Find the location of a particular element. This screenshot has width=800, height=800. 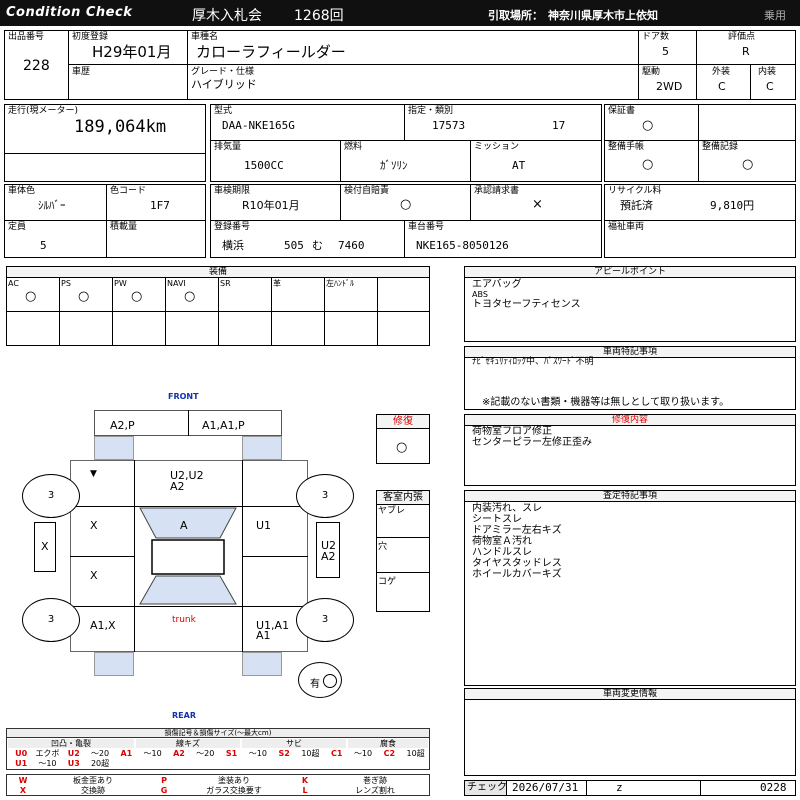

appeal-title: アピールポイント is located at coordinates (630, 272).